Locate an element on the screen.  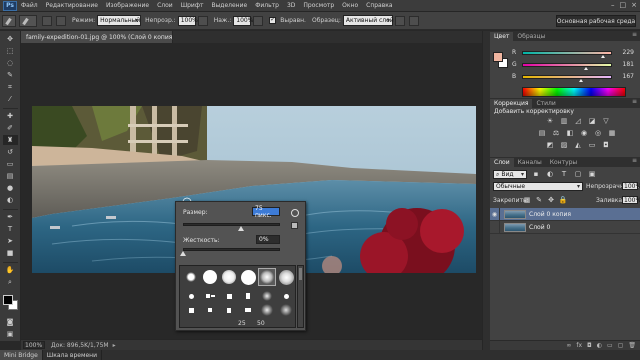
menu-image: Изображение is located at coordinates (127, 5).